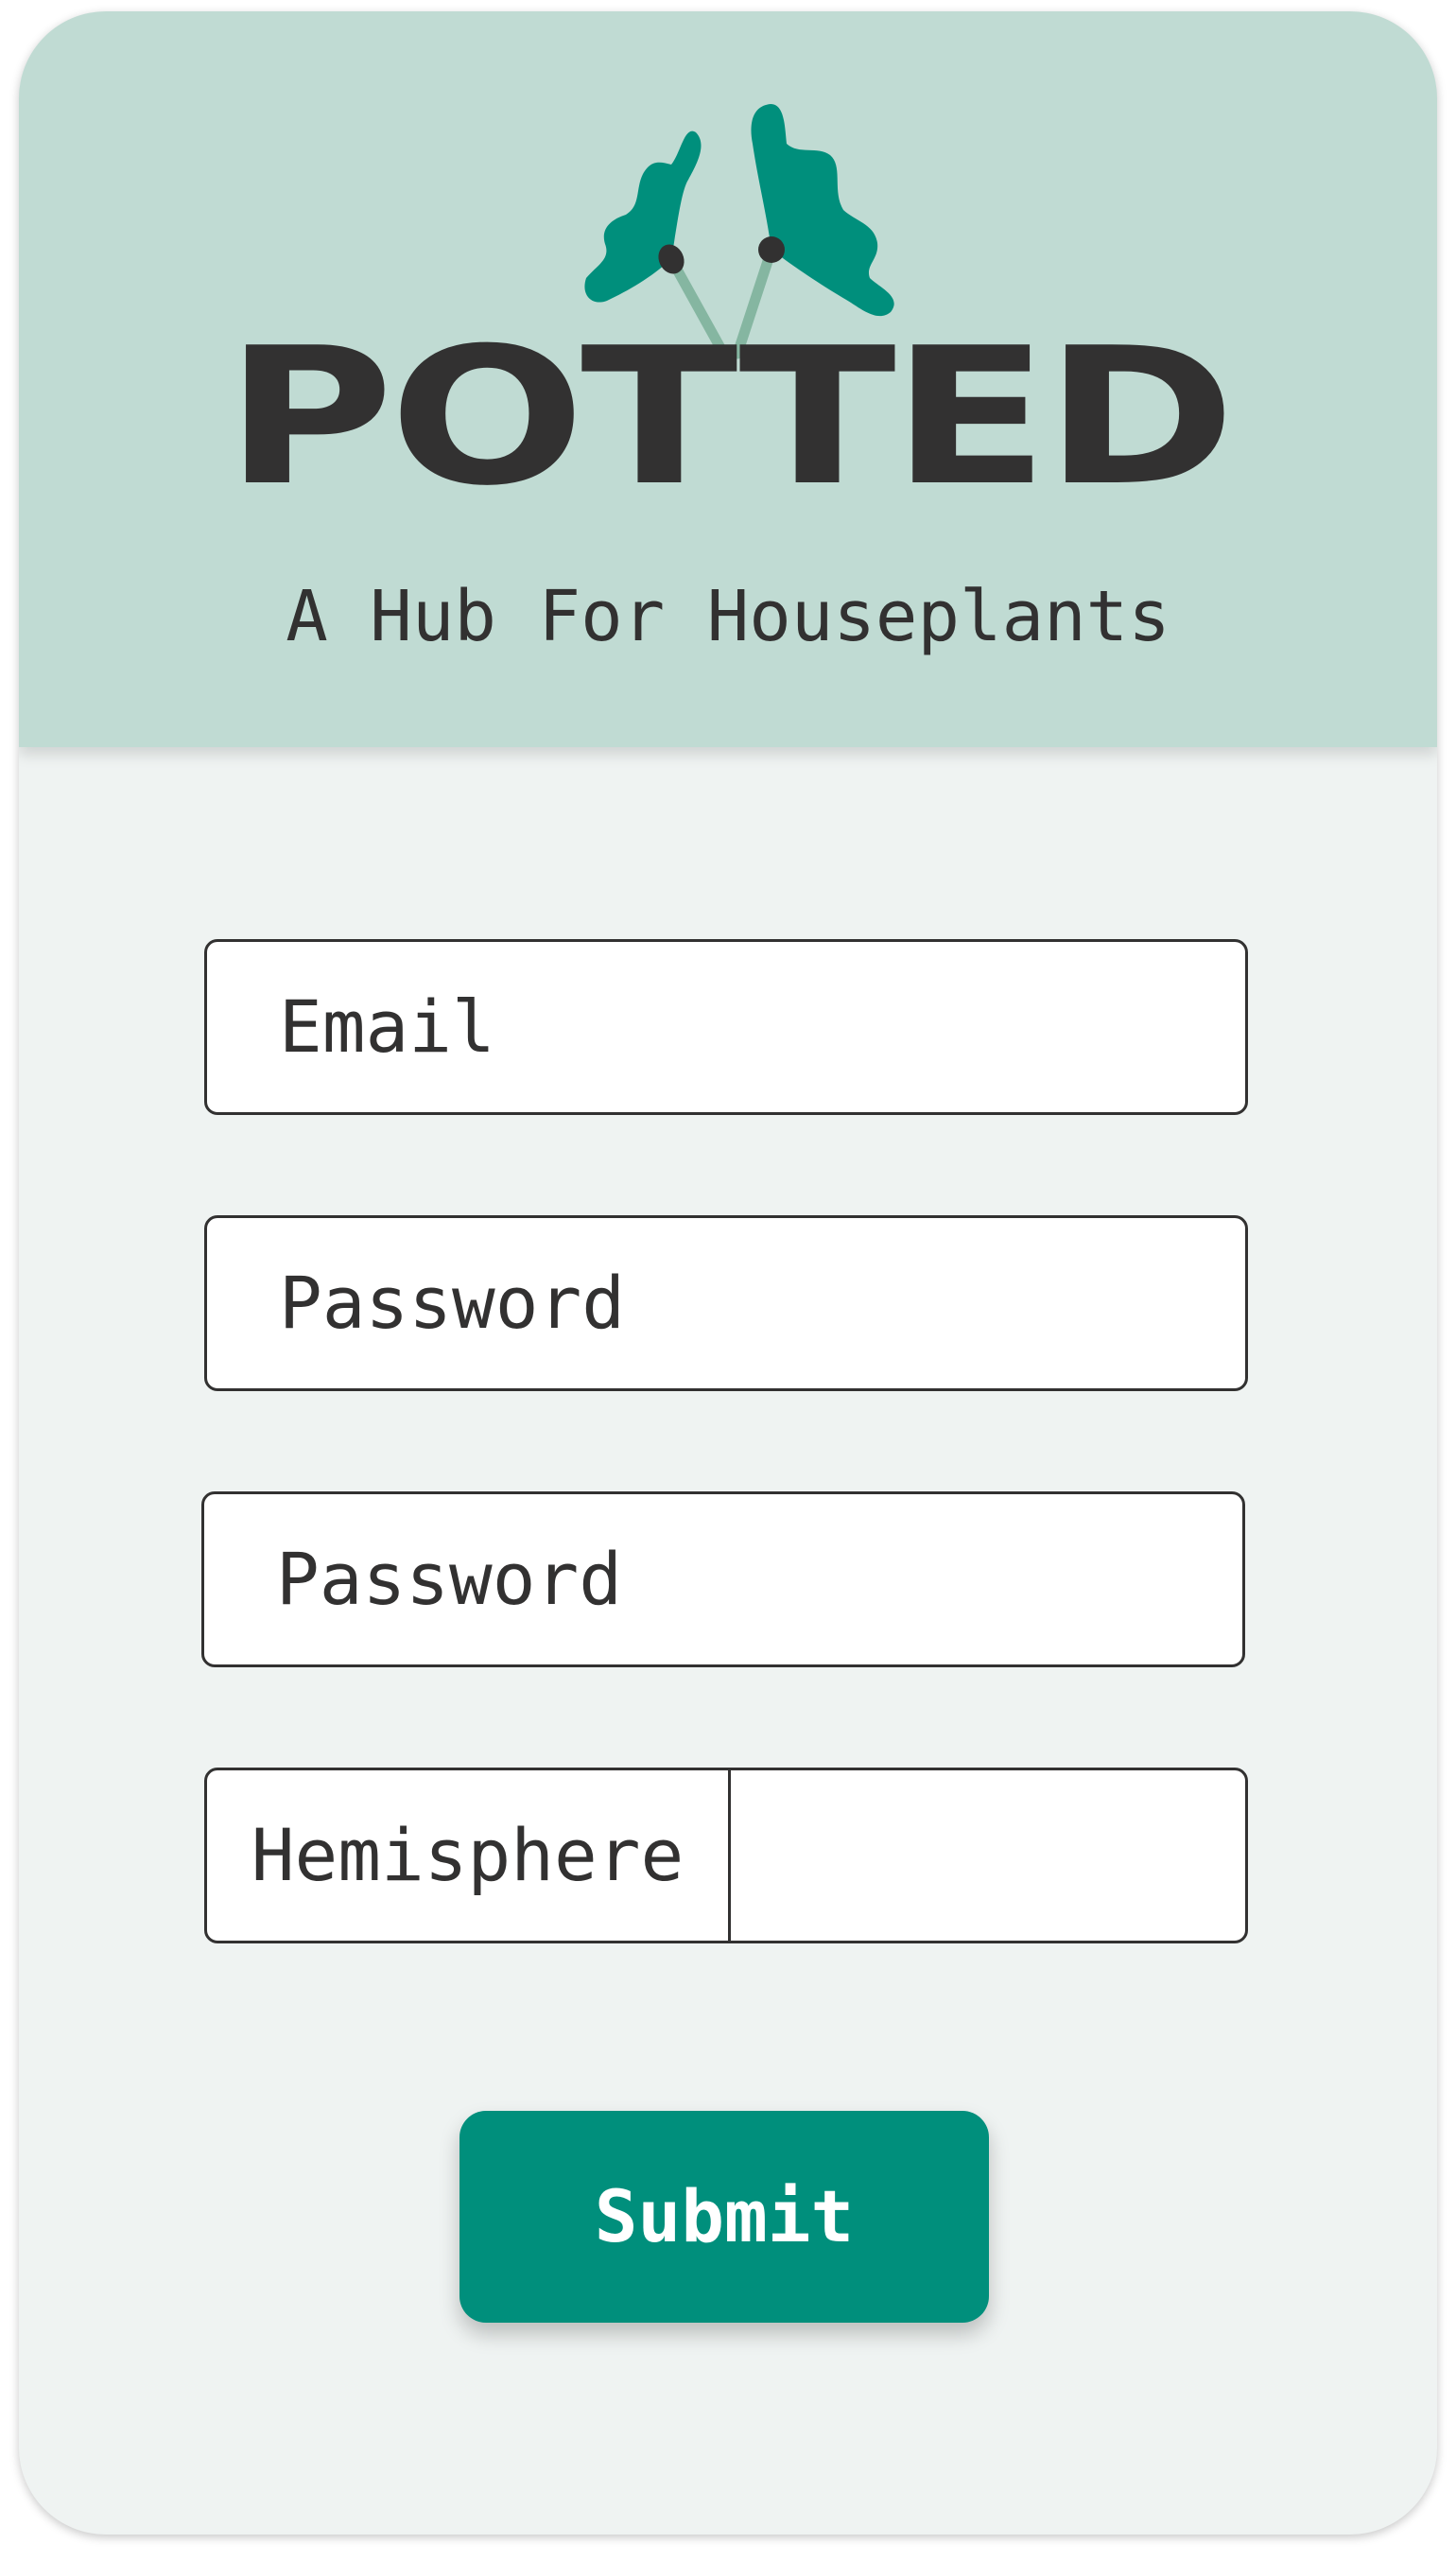 Image resolution: width=1456 pixels, height=2561 pixels. I want to click on submit-button: Submit, so click(724, 2217).